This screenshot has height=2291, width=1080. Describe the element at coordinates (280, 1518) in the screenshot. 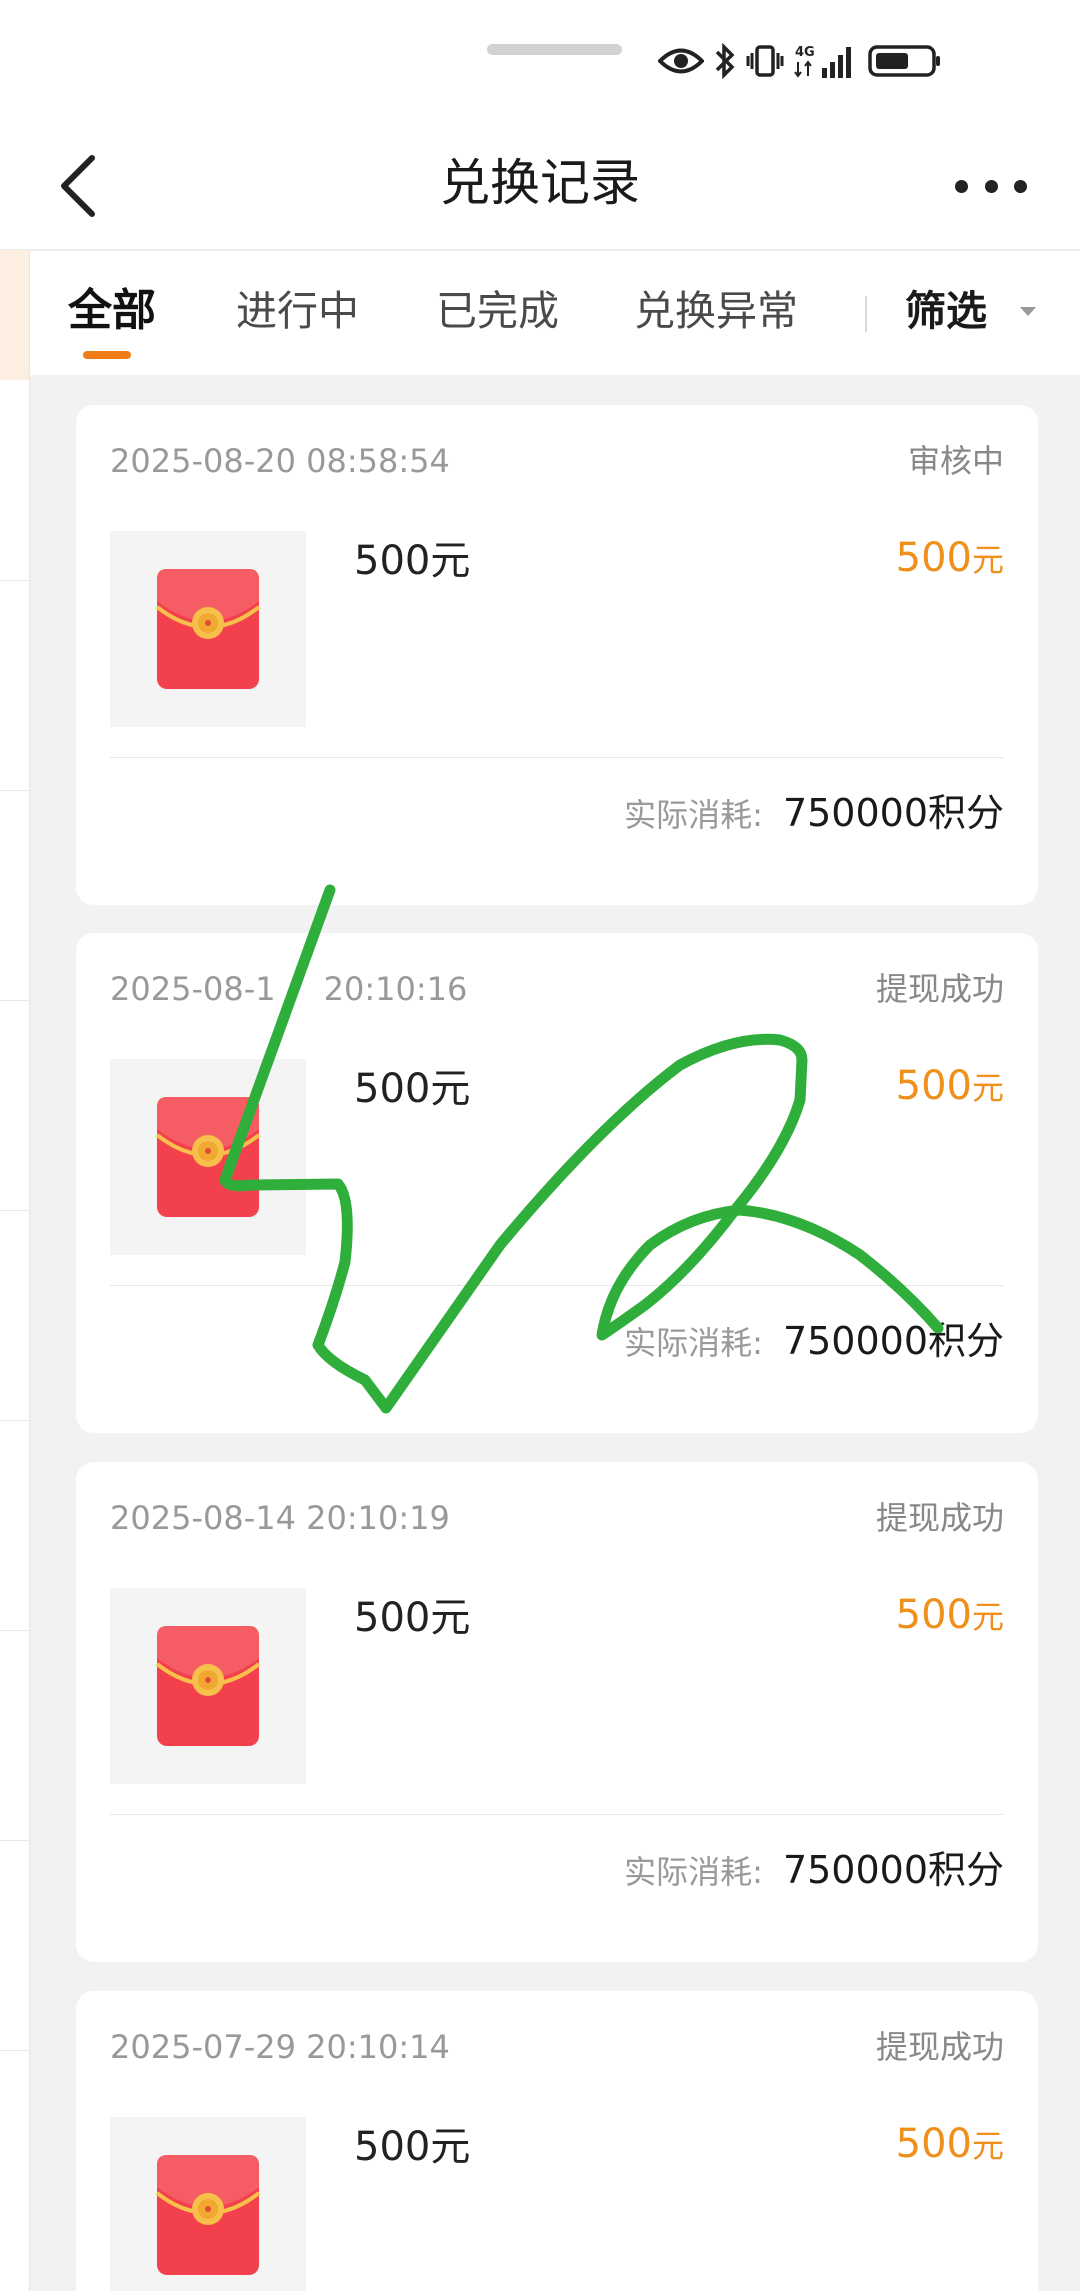

I see `record-date: 2025-08-14 20:10:19` at that location.